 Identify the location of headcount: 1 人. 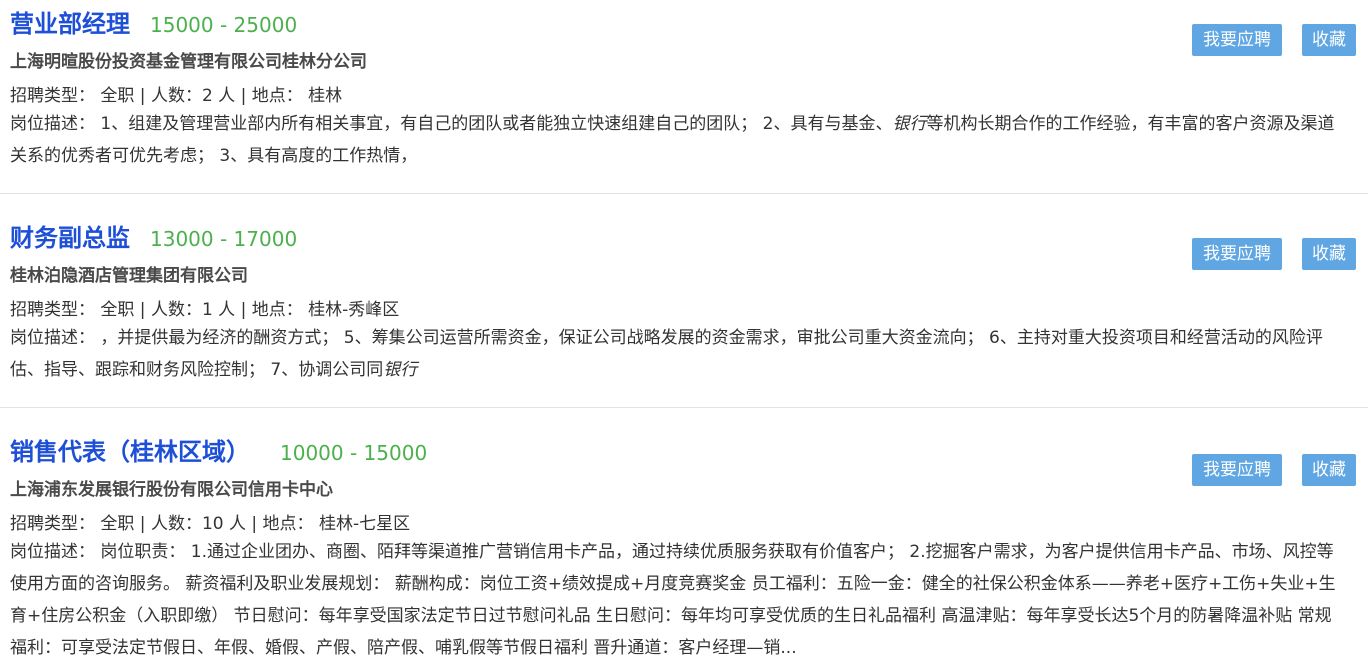
(218, 310).